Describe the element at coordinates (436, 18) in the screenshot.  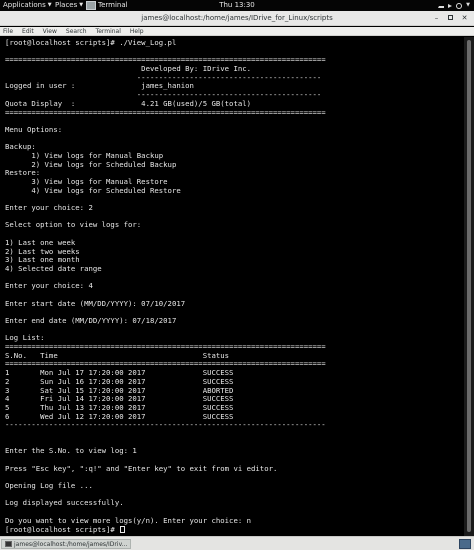
I see `minimize-button: –` at that location.